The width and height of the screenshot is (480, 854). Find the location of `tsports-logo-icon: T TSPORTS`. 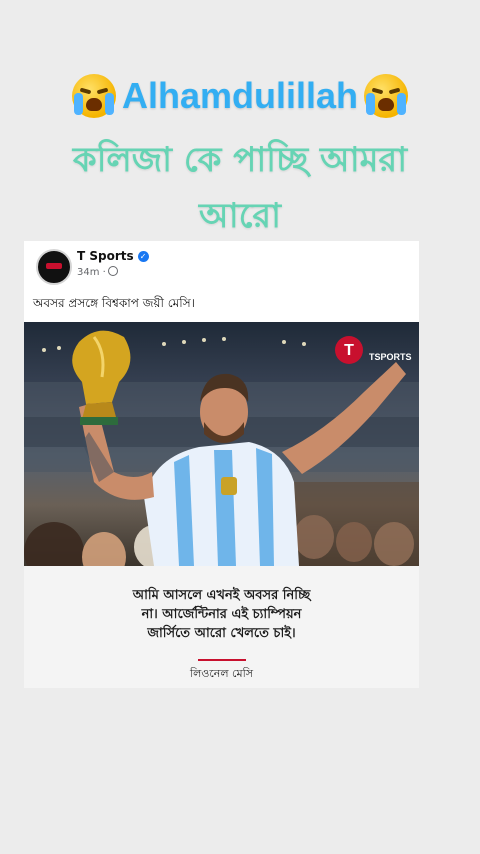

tsports-logo-icon: T TSPORTS is located at coordinates (373, 350).